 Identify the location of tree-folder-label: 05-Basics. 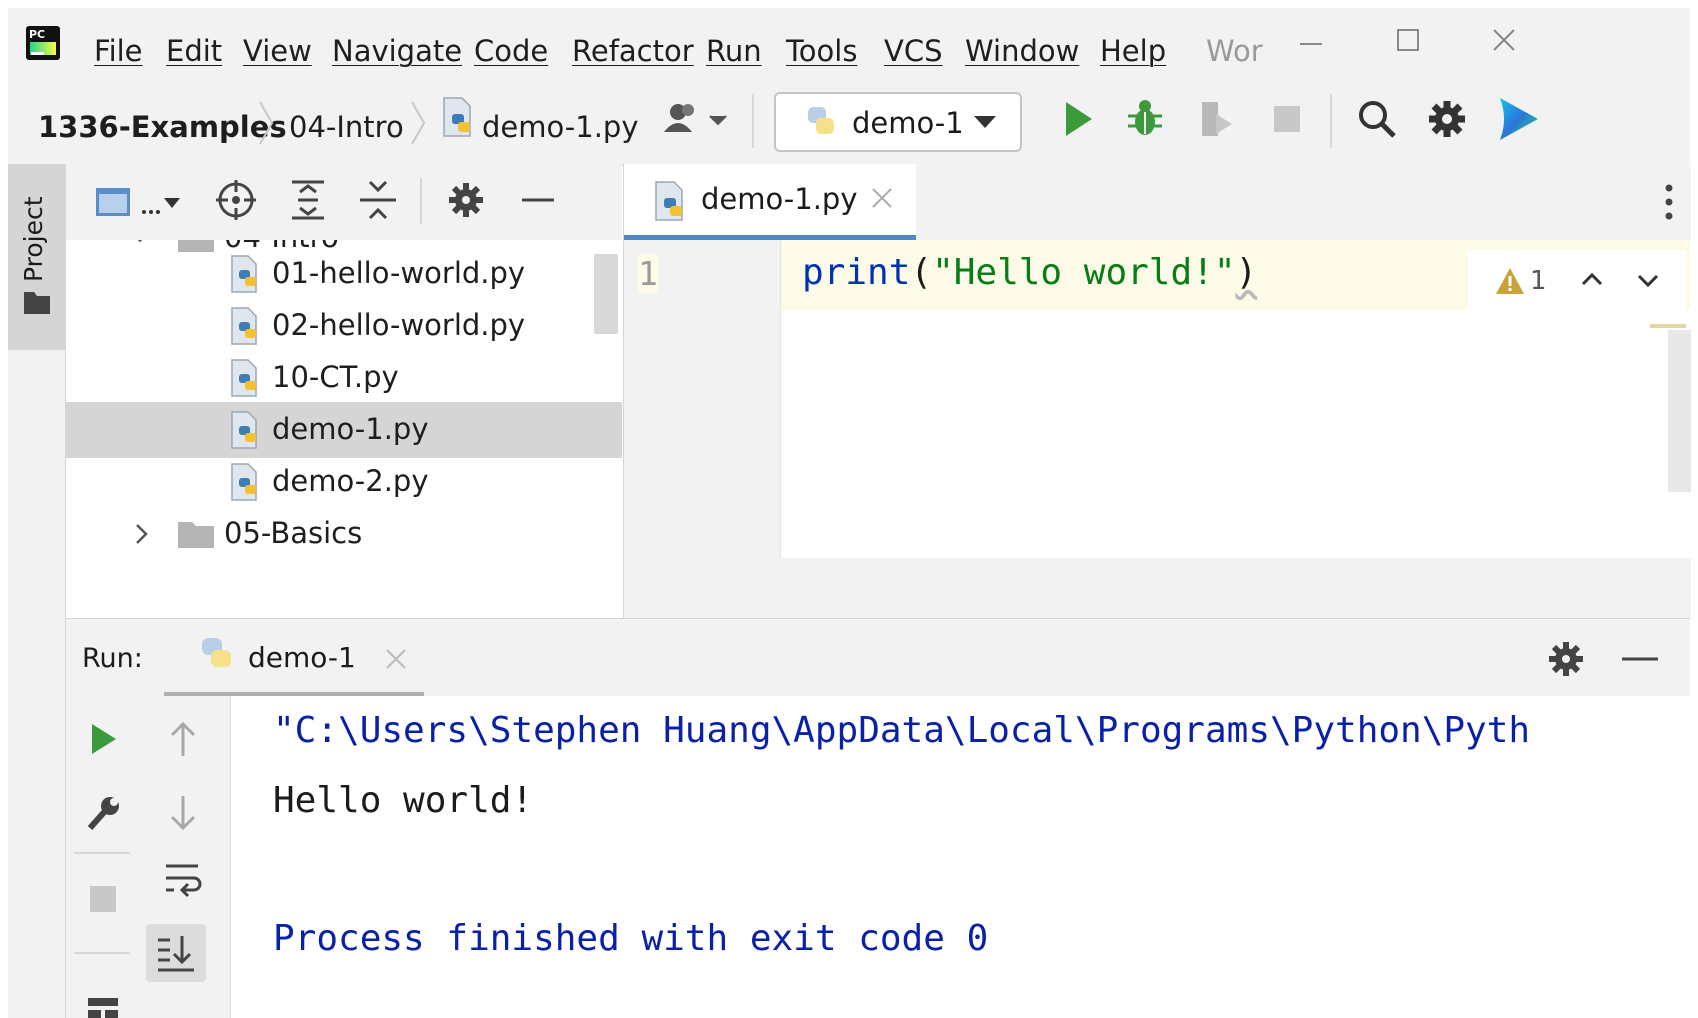
(293, 533).